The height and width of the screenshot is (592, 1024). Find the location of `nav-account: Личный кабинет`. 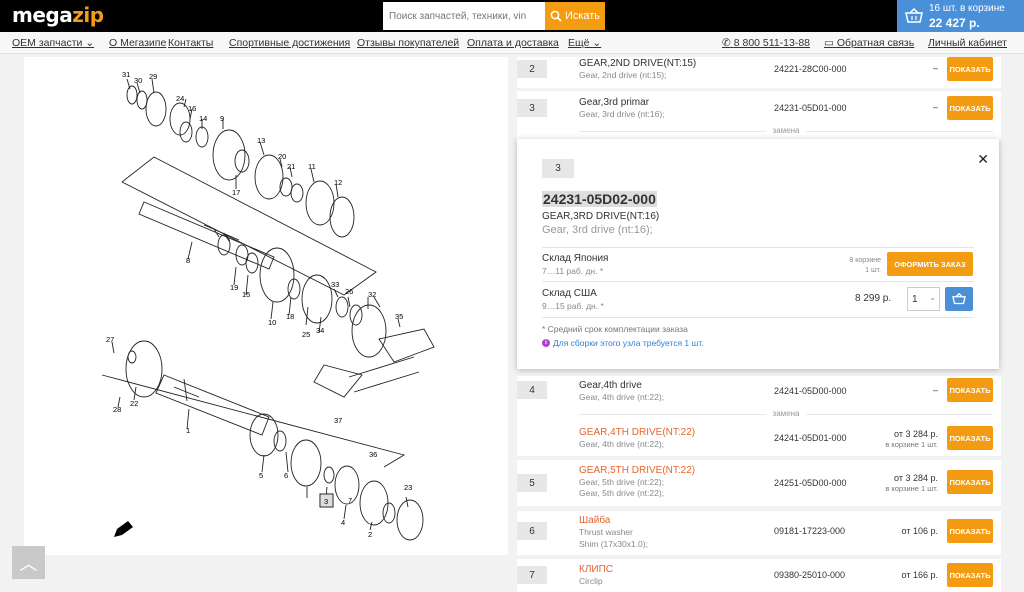

nav-account: Личный кабинет is located at coordinates (967, 43).